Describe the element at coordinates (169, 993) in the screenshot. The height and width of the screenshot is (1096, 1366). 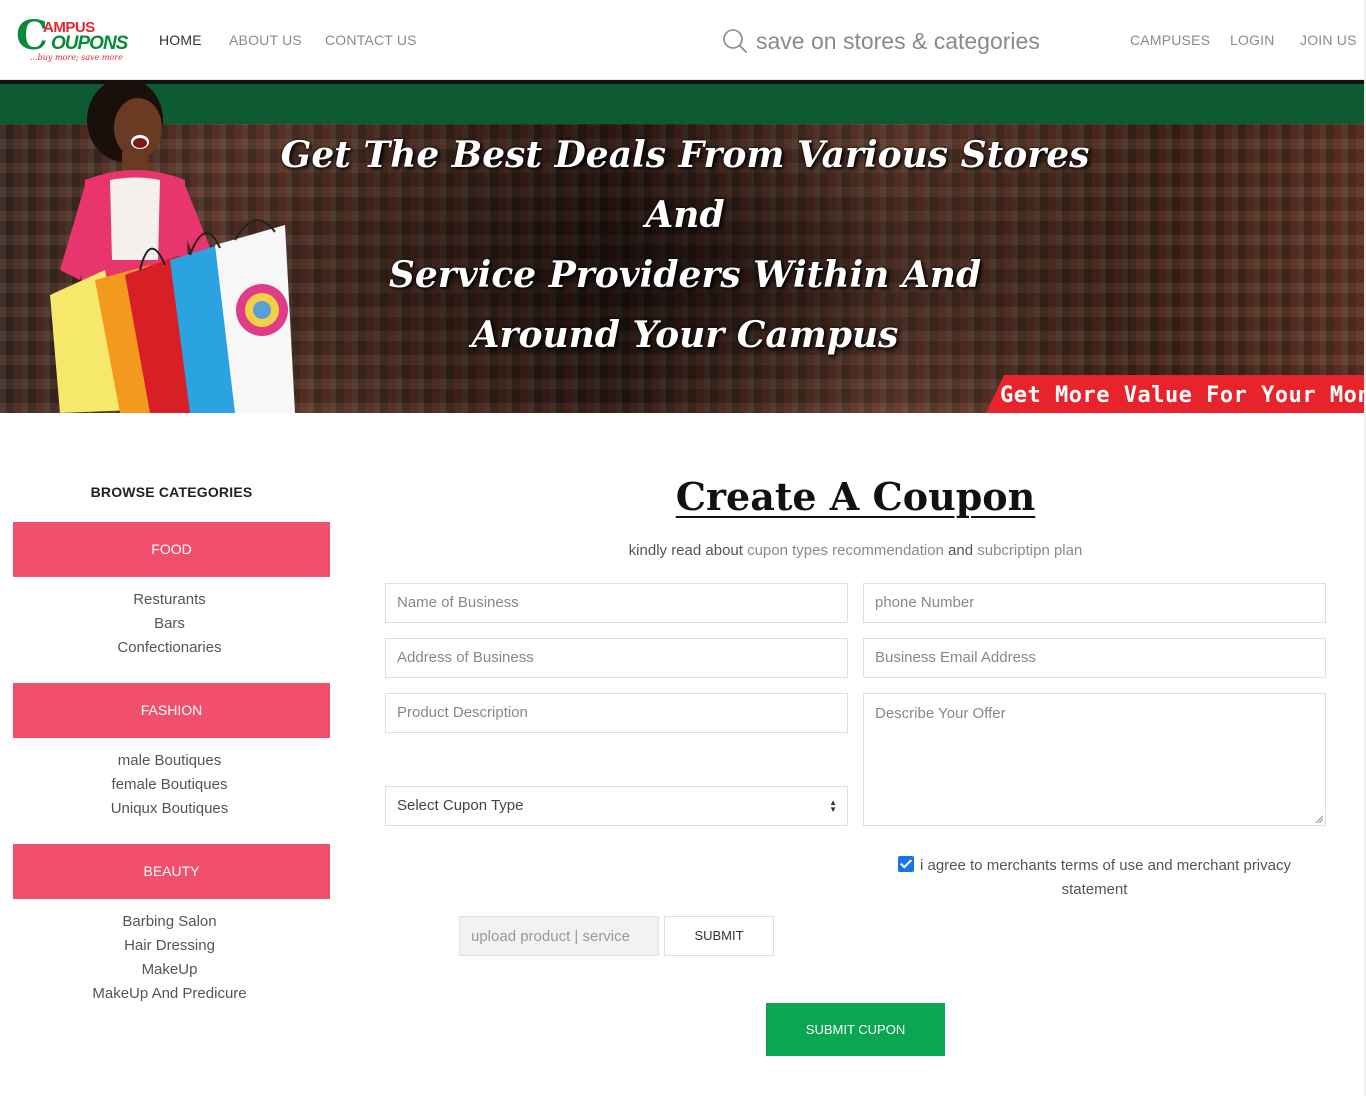
I see `category-item-makeup-and-predicure: MakeUp And Predicure` at that location.